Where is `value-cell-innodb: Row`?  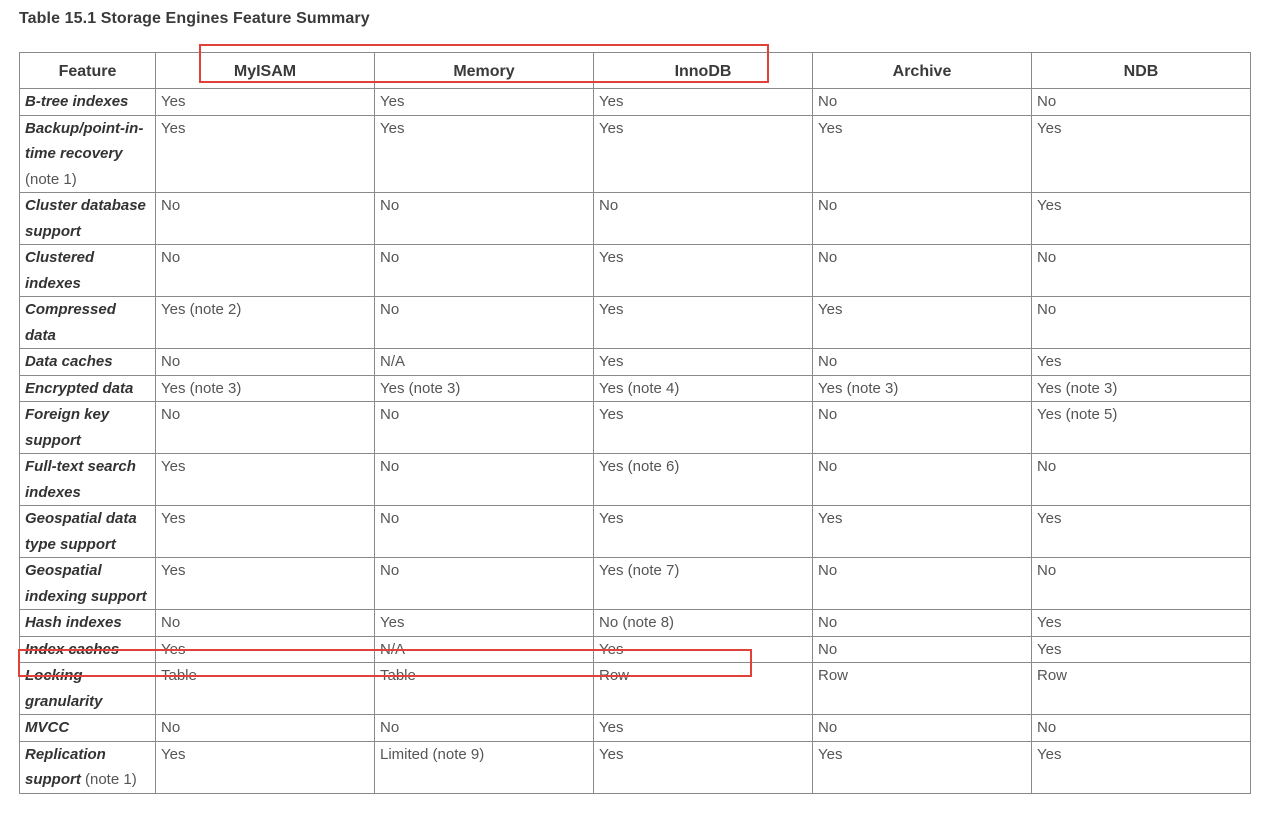 value-cell-innodb: Row is located at coordinates (703, 688).